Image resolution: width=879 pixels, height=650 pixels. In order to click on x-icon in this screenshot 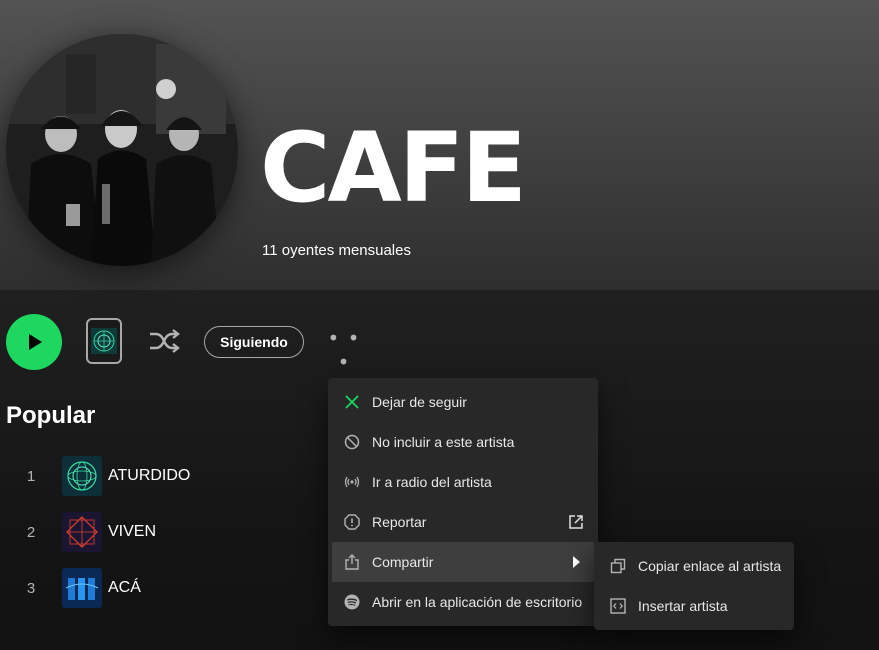, I will do `click(352, 402)`.